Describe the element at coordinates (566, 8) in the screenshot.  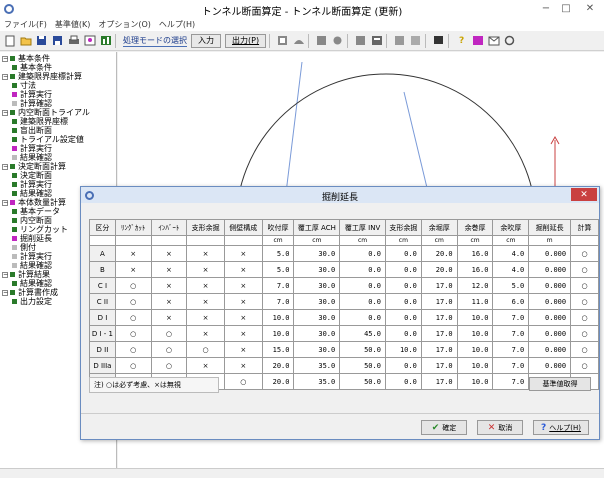
I see `maximize-button: □` at that location.